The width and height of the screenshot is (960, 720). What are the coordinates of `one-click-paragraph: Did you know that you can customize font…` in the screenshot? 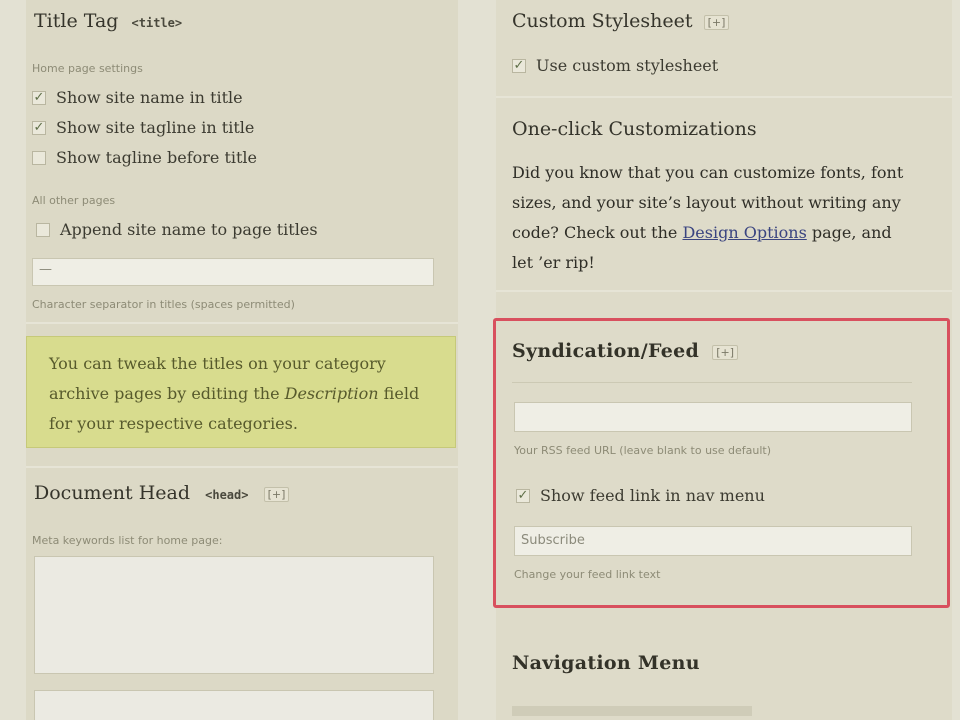 It's located at (714, 218).